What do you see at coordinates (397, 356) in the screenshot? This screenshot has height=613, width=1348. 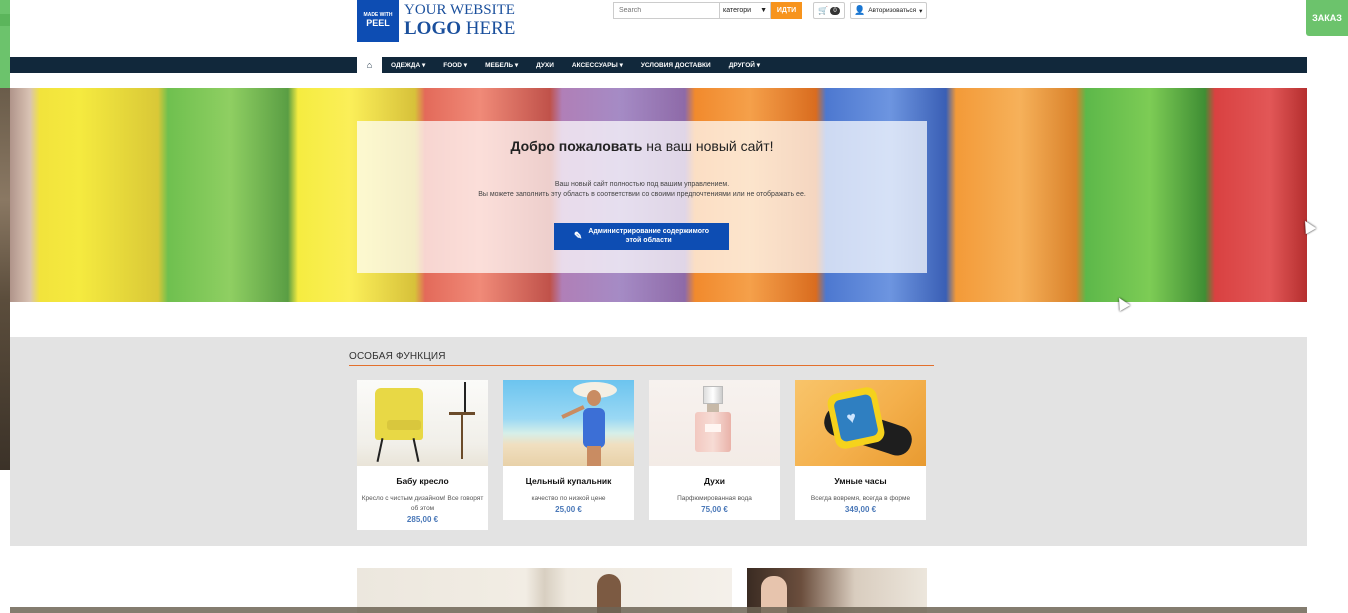 I see `featured-section-title: ОСОБАЯ ФУНКЦИЯ` at bounding box center [397, 356].